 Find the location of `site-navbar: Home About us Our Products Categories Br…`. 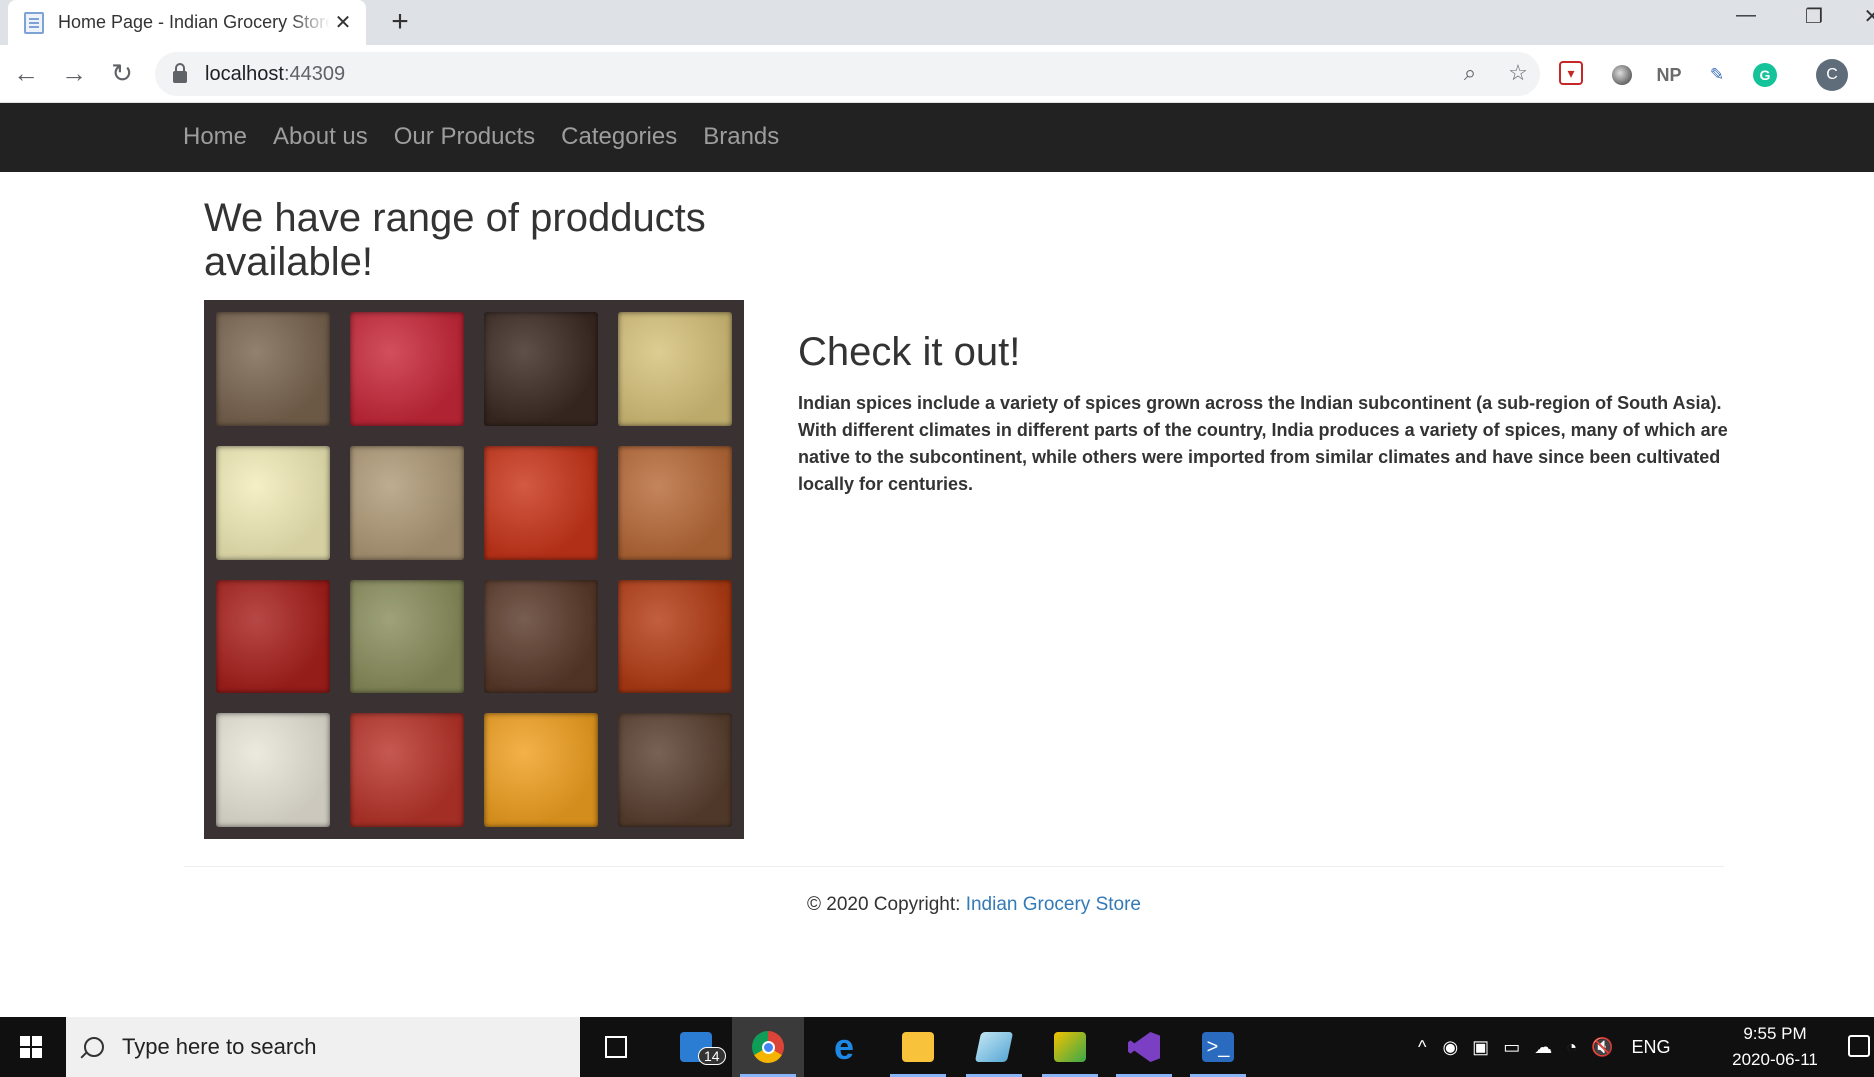

site-navbar: Home About us Our Products Categories Br… is located at coordinates (937, 137).